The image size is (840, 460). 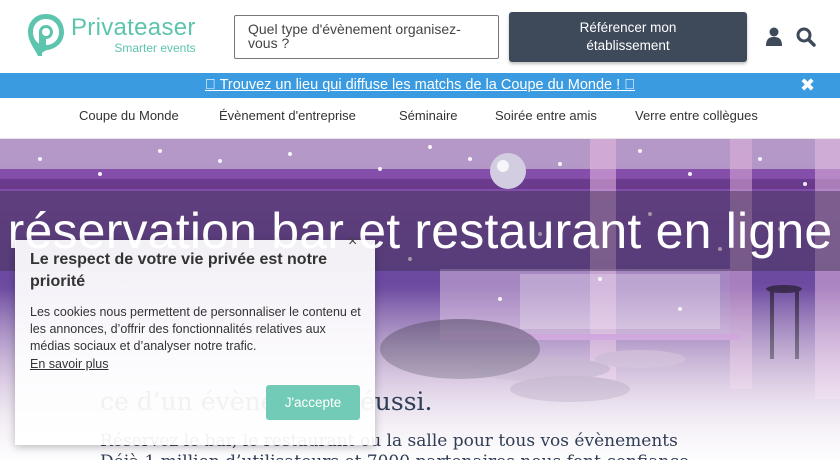 I want to click on logo-tagline: Smarter events, so click(x=155, y=48).